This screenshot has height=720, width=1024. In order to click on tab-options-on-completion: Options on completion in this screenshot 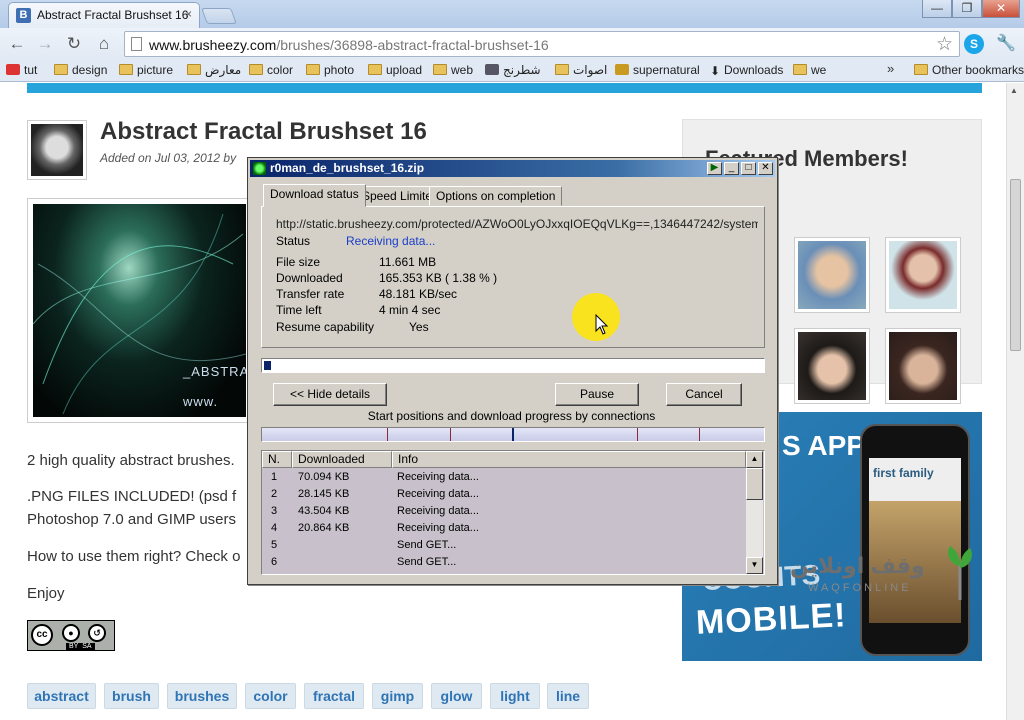, I will do `click(496, 196)`.